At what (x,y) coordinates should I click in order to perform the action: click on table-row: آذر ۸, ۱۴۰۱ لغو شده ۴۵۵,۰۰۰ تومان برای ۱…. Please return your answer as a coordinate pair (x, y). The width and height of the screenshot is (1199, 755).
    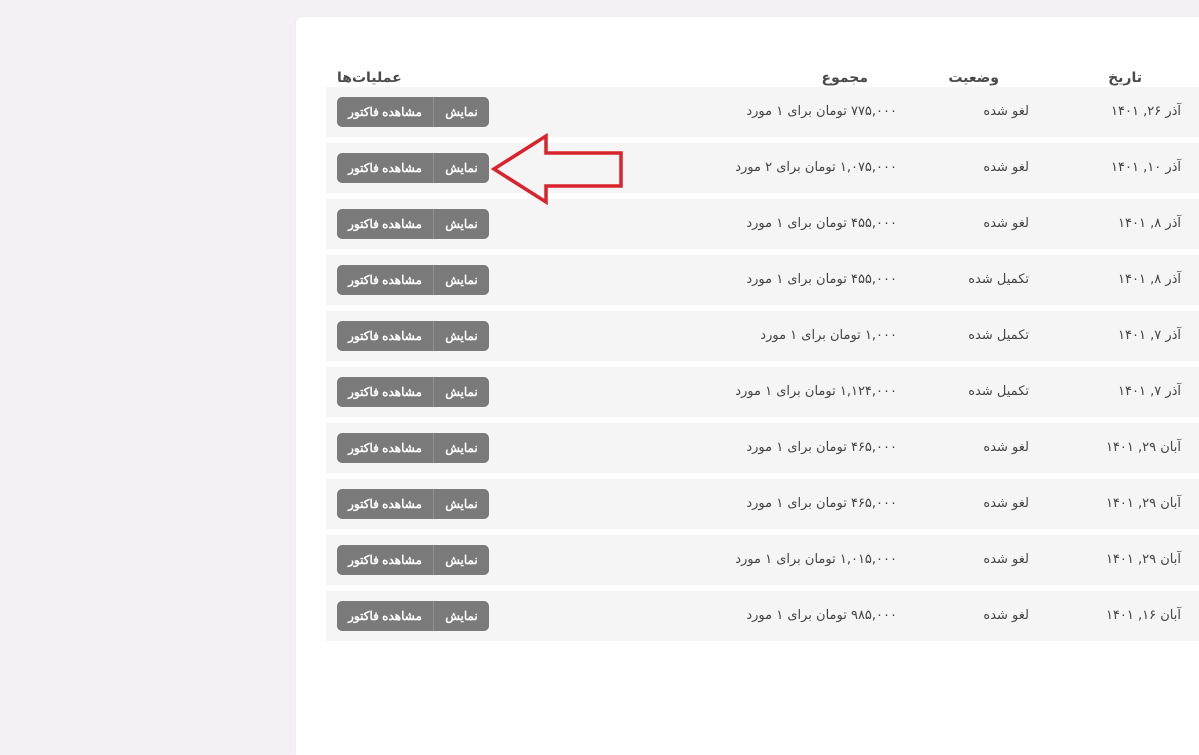
    Looking at the image, I should click on (762, 224).